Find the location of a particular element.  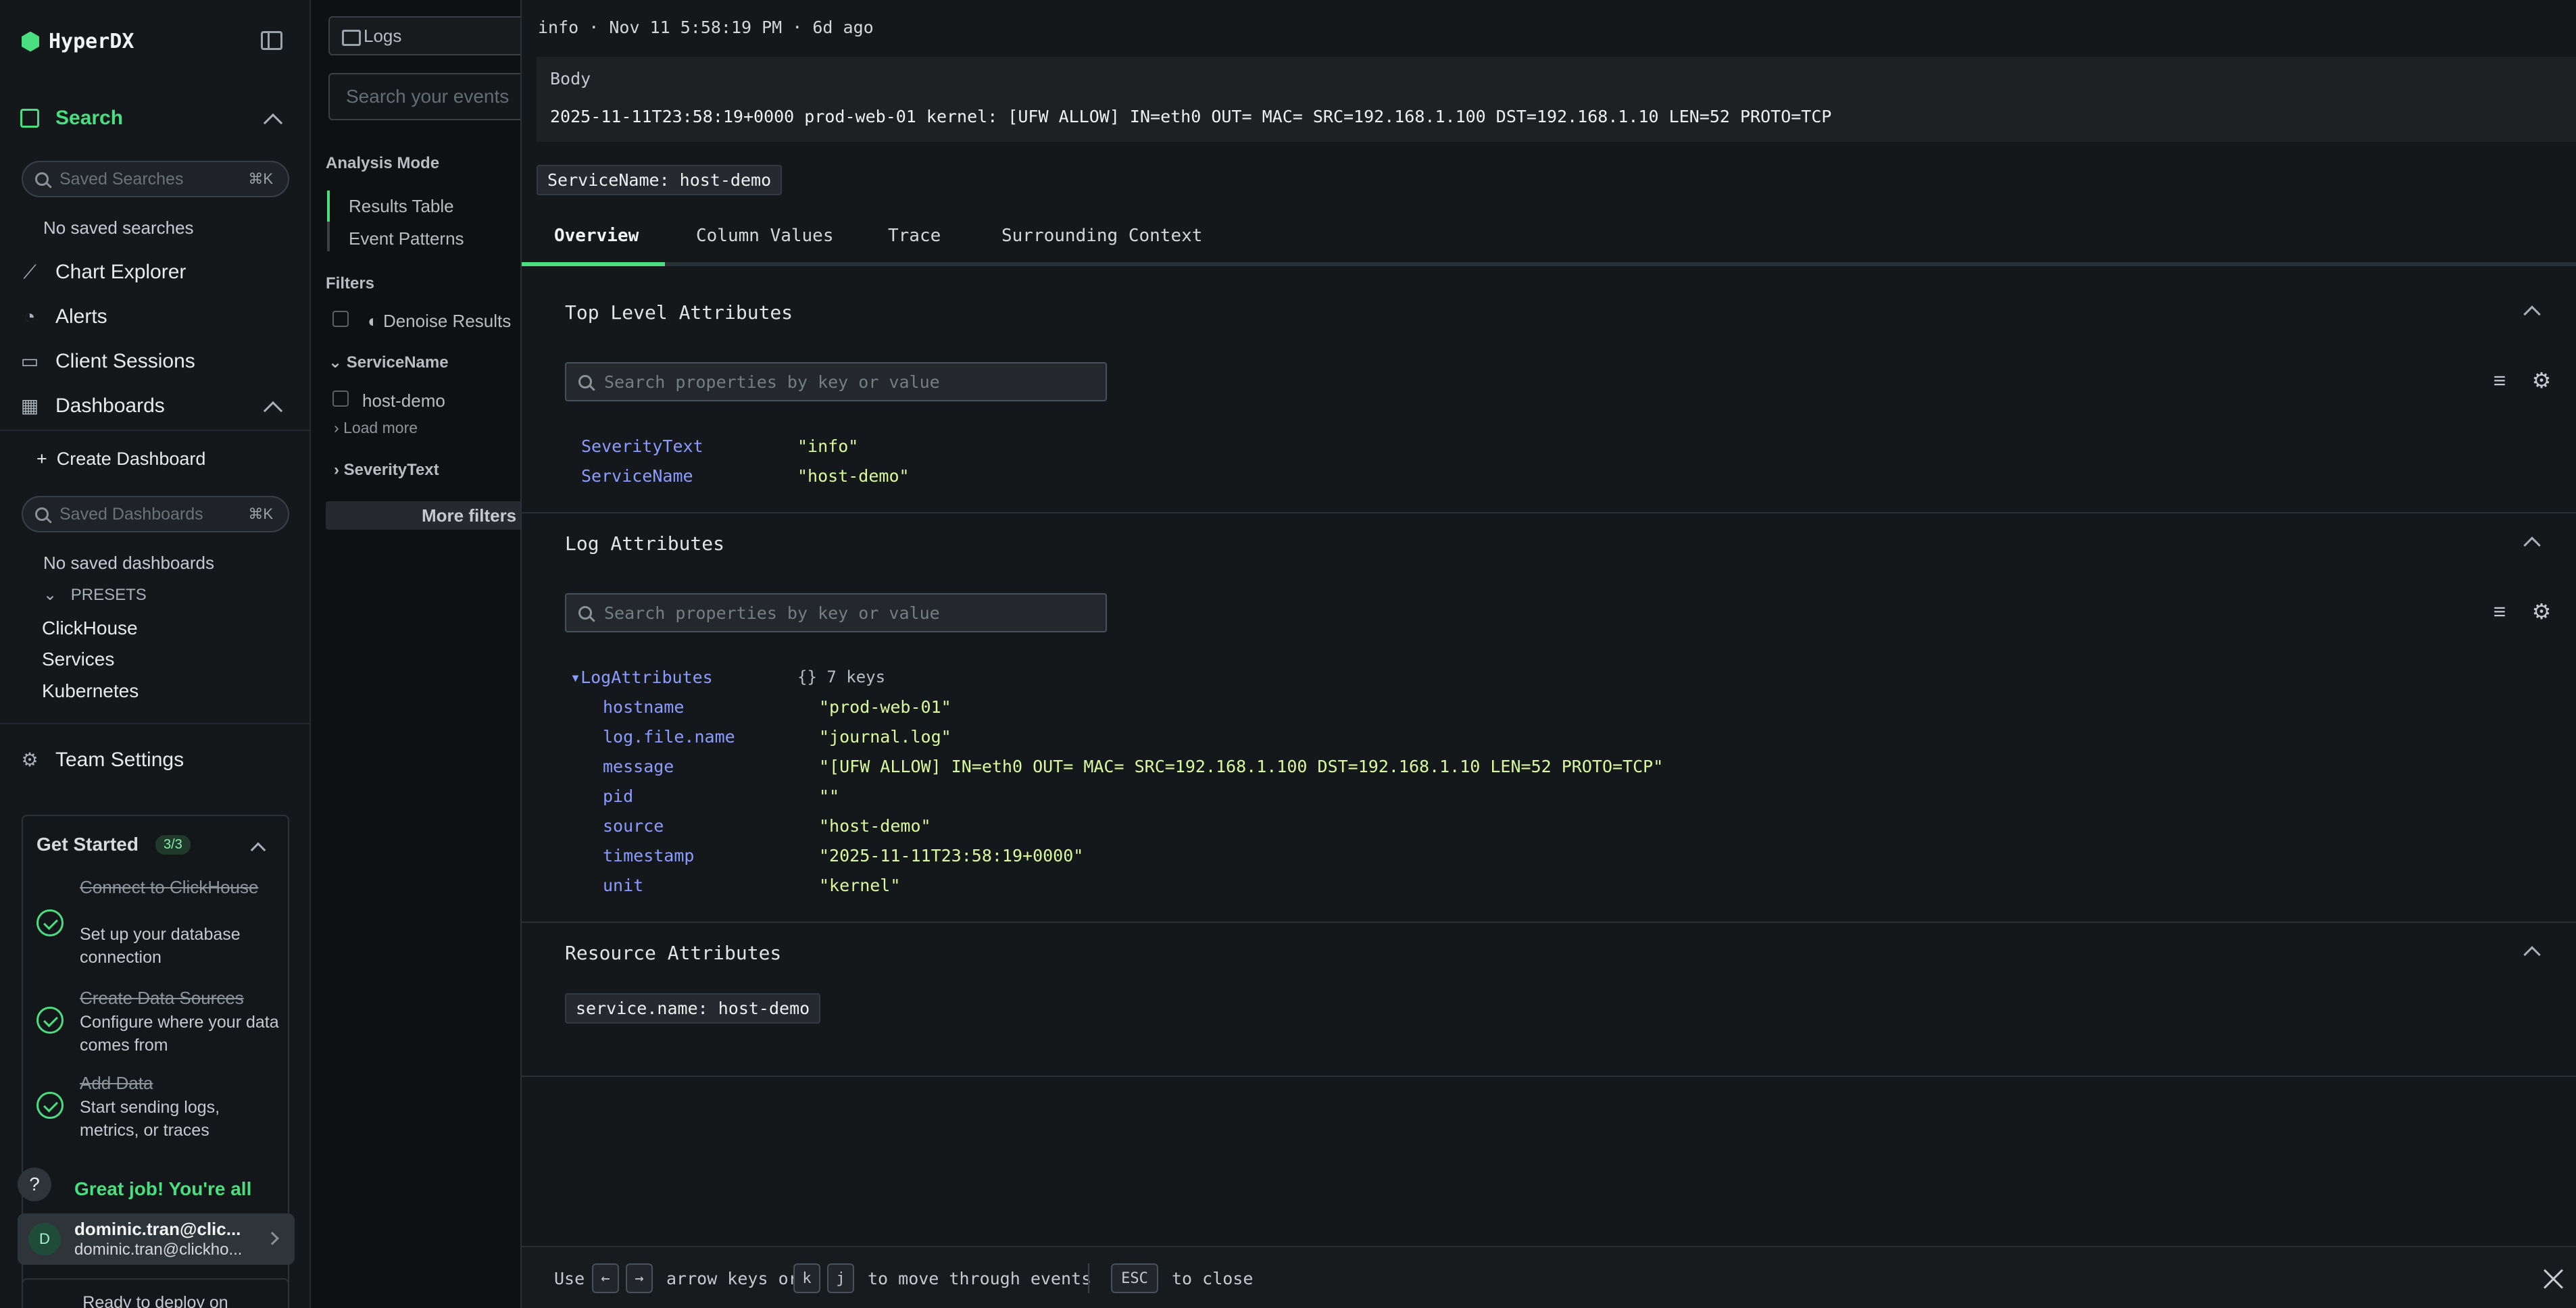

brand: HyperDX is located at coordinates (78, 41).